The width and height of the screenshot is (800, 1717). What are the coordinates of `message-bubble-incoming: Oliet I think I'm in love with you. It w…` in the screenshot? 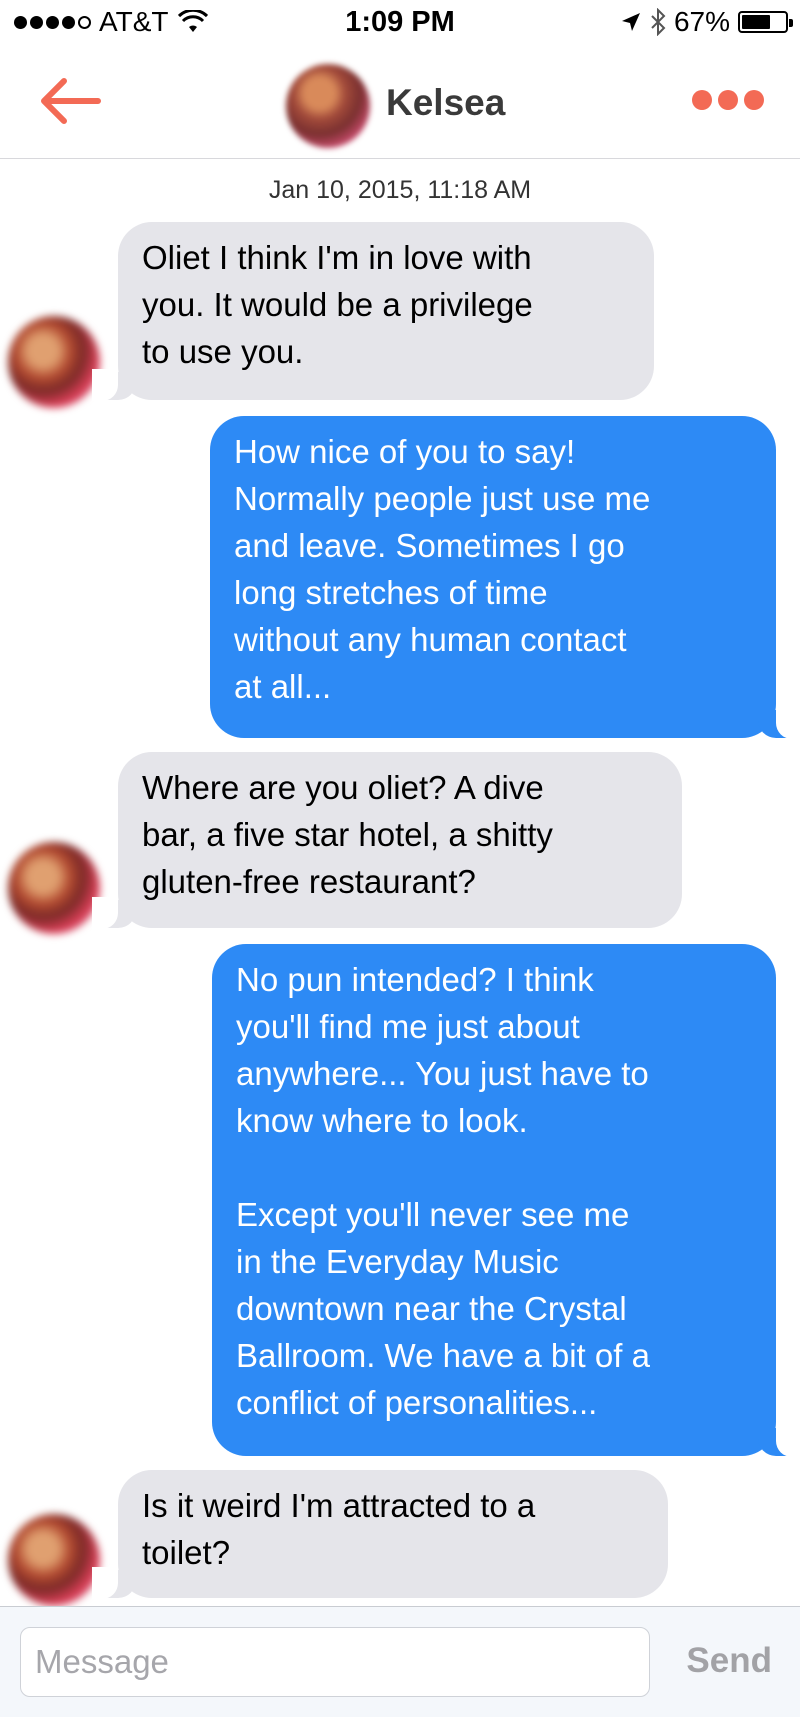 It's located at (373, 311).